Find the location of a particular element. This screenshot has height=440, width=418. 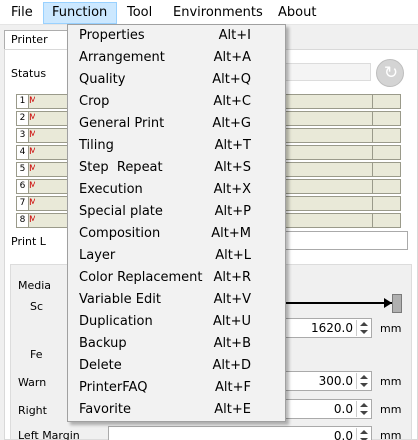

menu-item-label: Tiling is located at coordinates (96, 145).